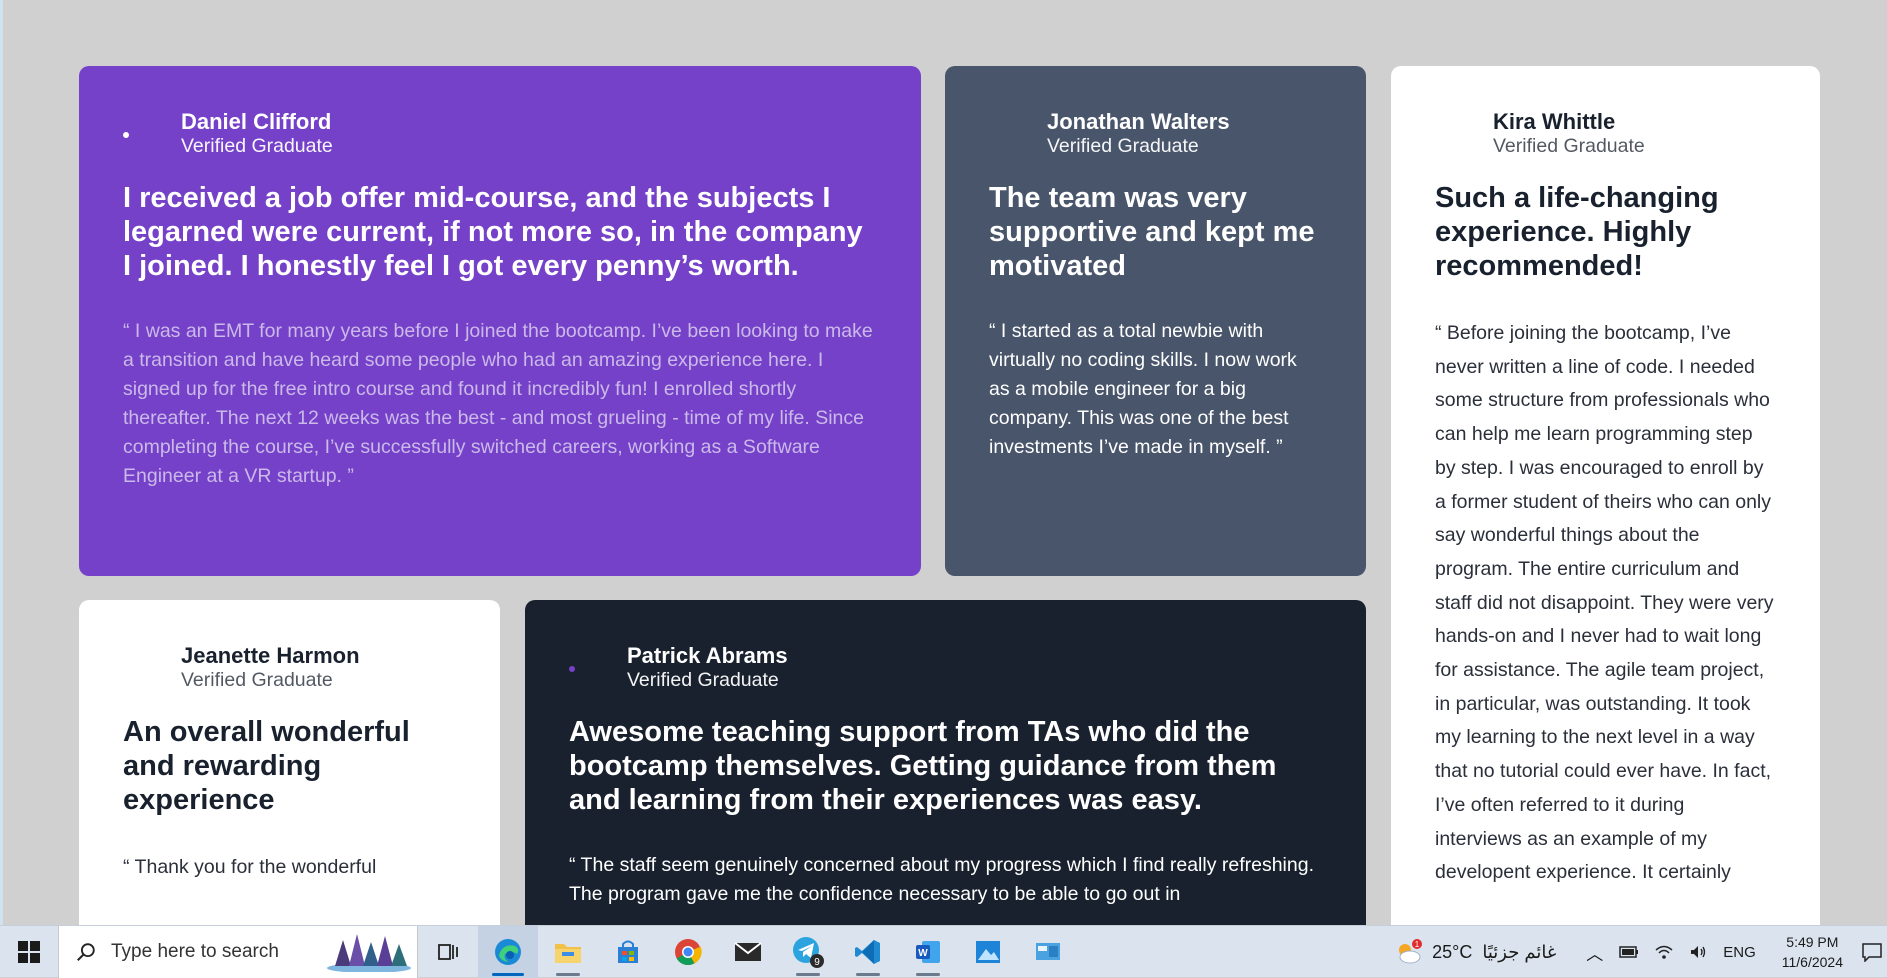  What do you see at coordinates (1452, 951) in the screenshot?
I see `temperature: 25°C` at bounding box center [1452, 951].